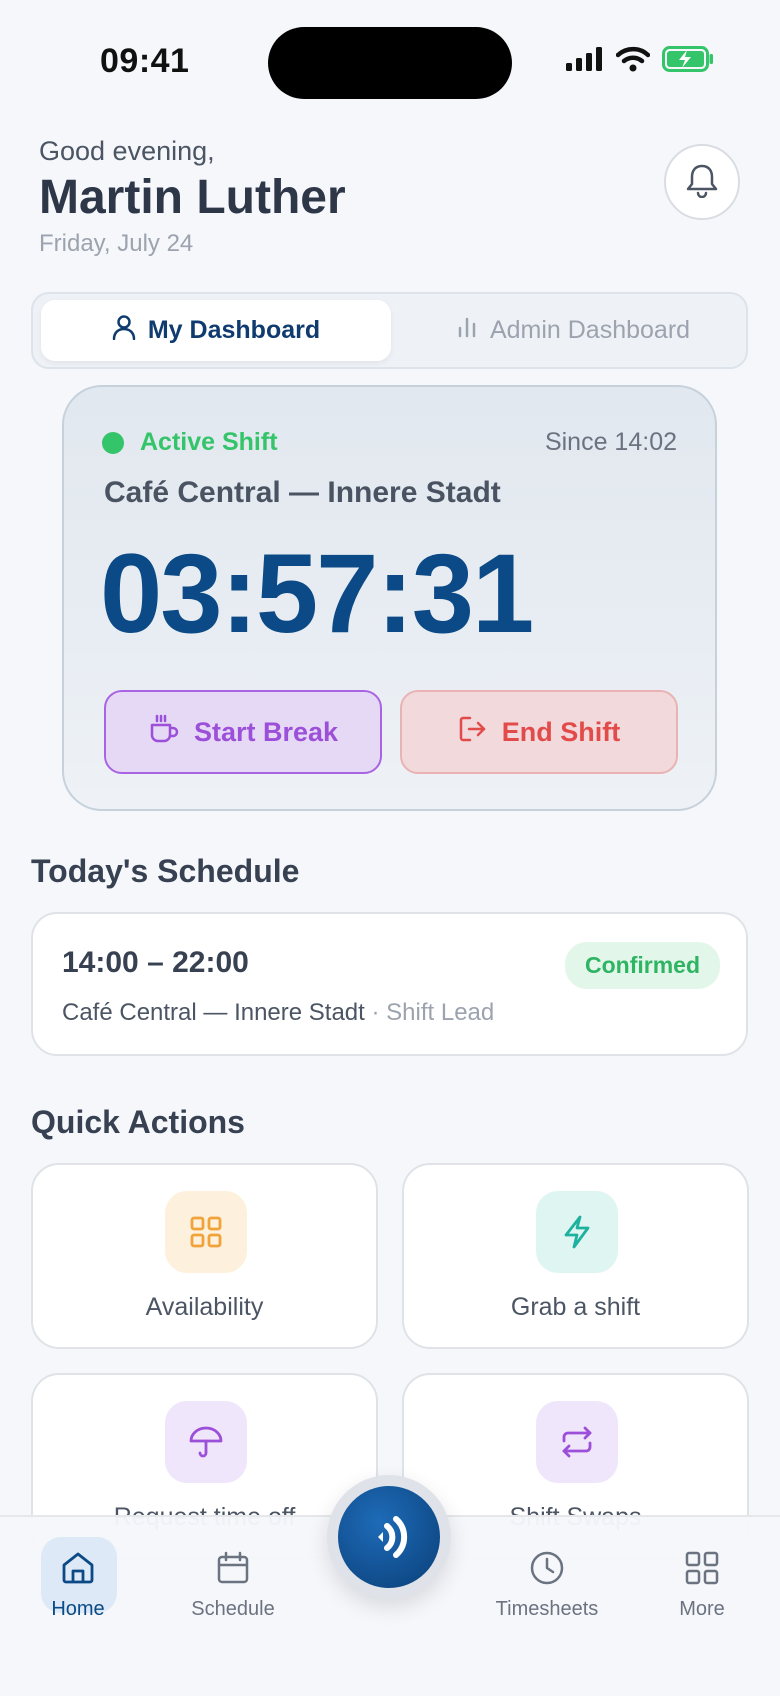 The width and height of the screenshot is (780, 1696). I want to click on signal-icon, so click(585, 61).